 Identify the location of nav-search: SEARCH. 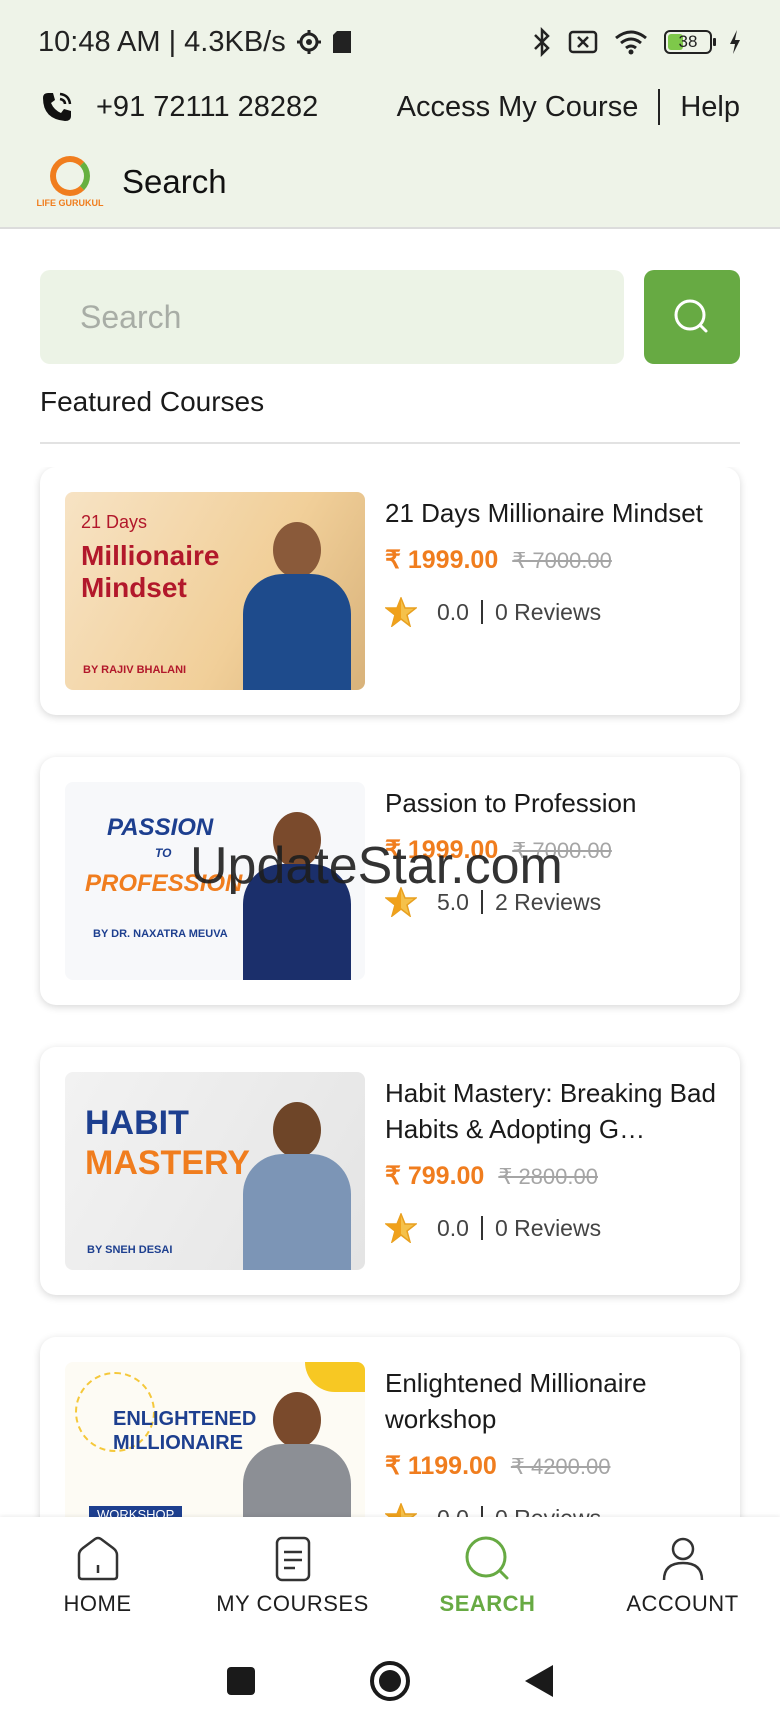
(487, 1573).